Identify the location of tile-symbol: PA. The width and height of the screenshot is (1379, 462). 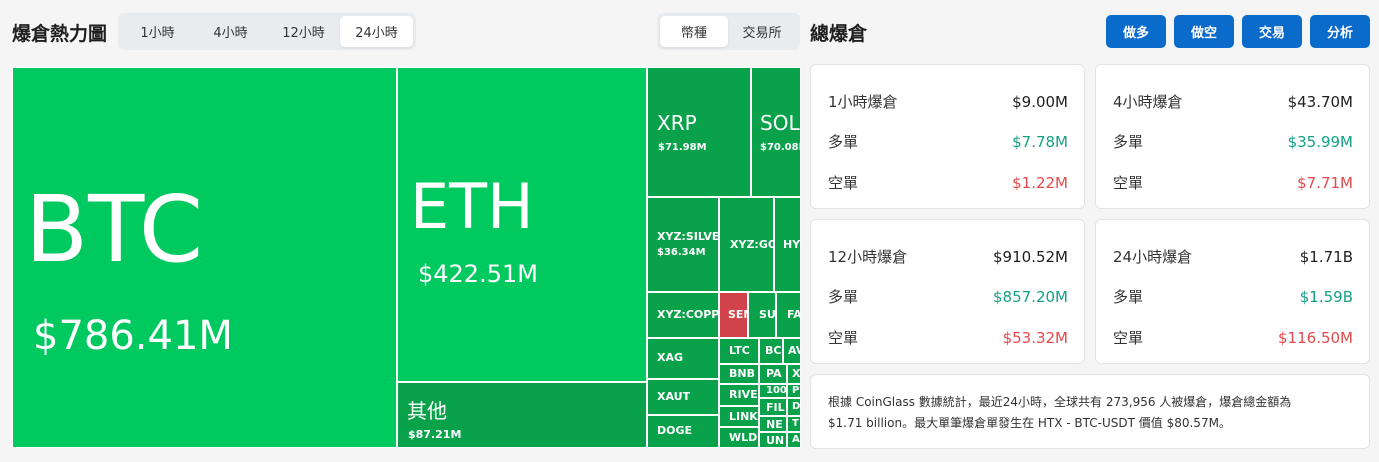
(774, 373).